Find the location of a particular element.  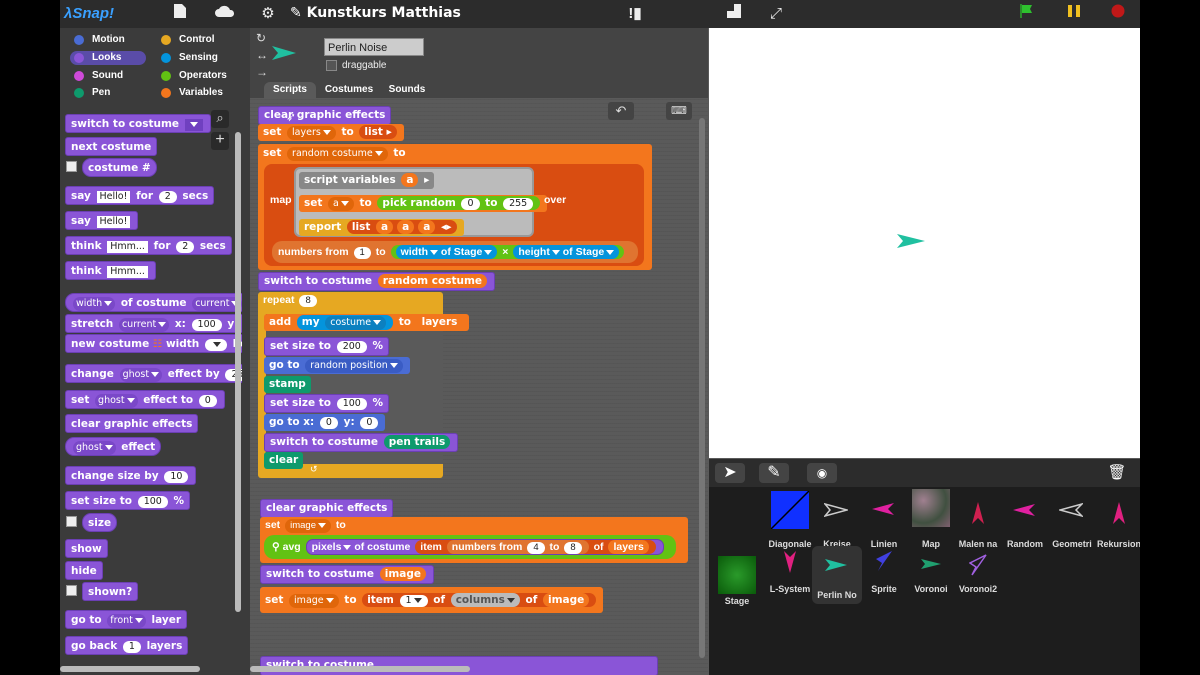

add-to-list-block: add my costume to layers is located at coordinates (367, 322).